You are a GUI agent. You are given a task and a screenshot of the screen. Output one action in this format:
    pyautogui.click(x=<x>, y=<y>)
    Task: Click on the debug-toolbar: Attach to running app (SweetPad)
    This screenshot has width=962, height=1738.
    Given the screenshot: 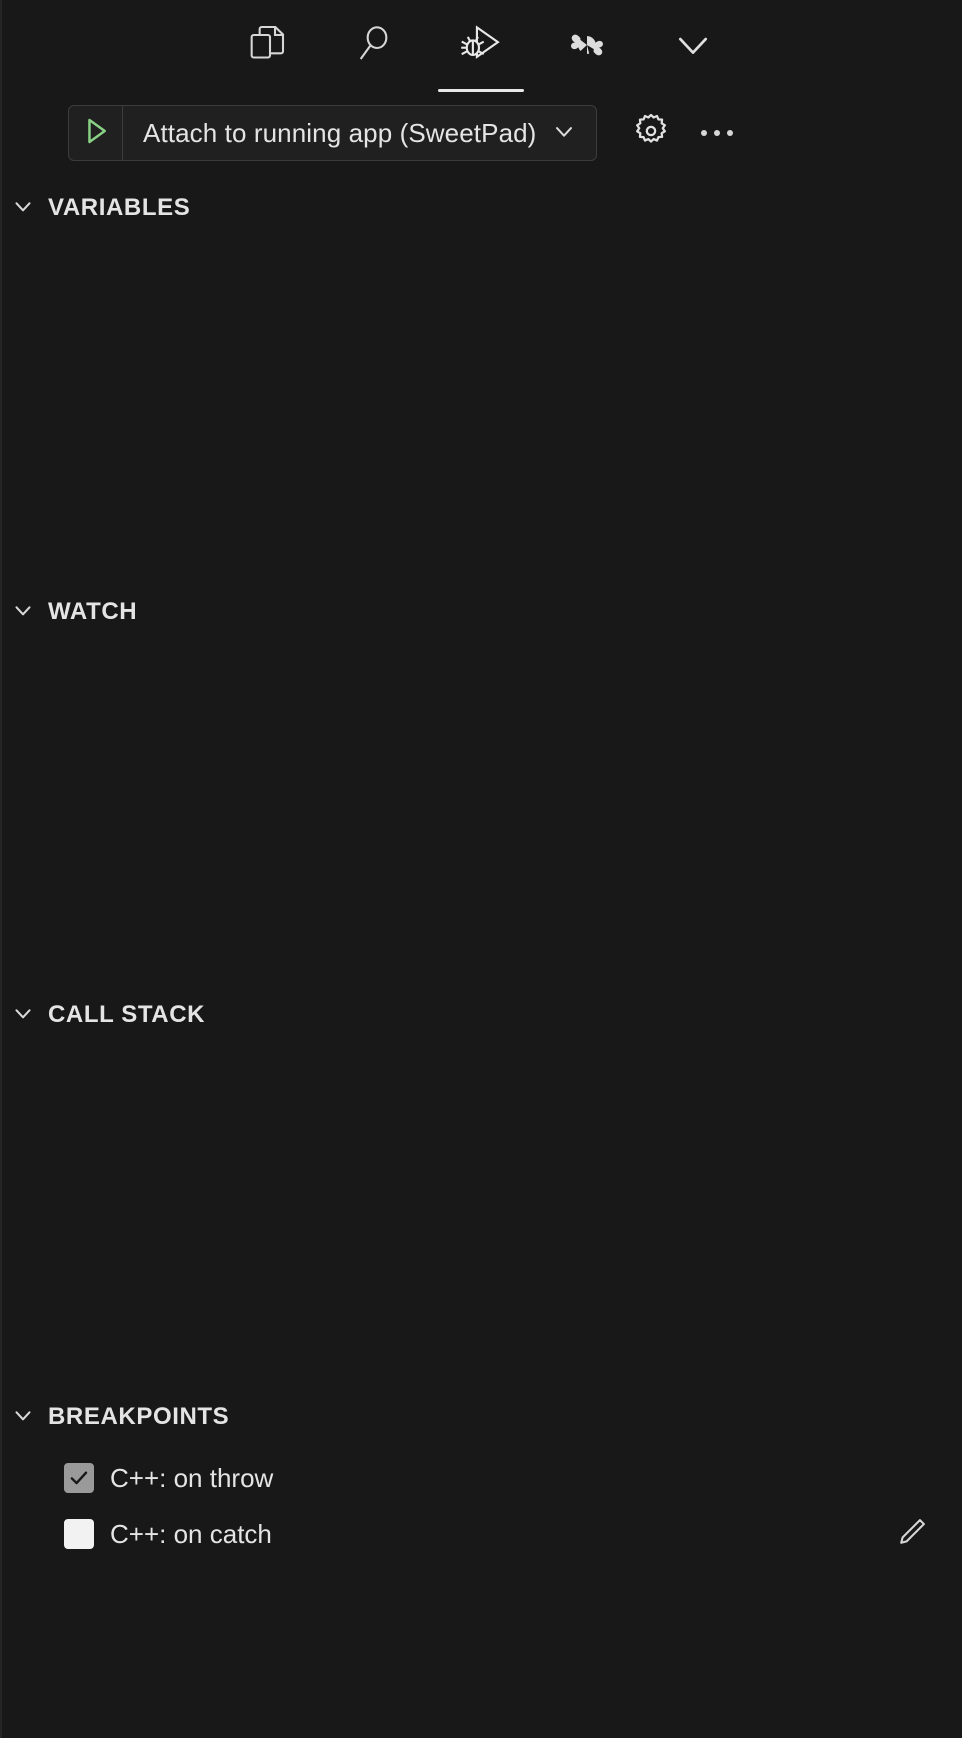 What is the action you would take?
    pyautogui.click(x=481, y=133)
    